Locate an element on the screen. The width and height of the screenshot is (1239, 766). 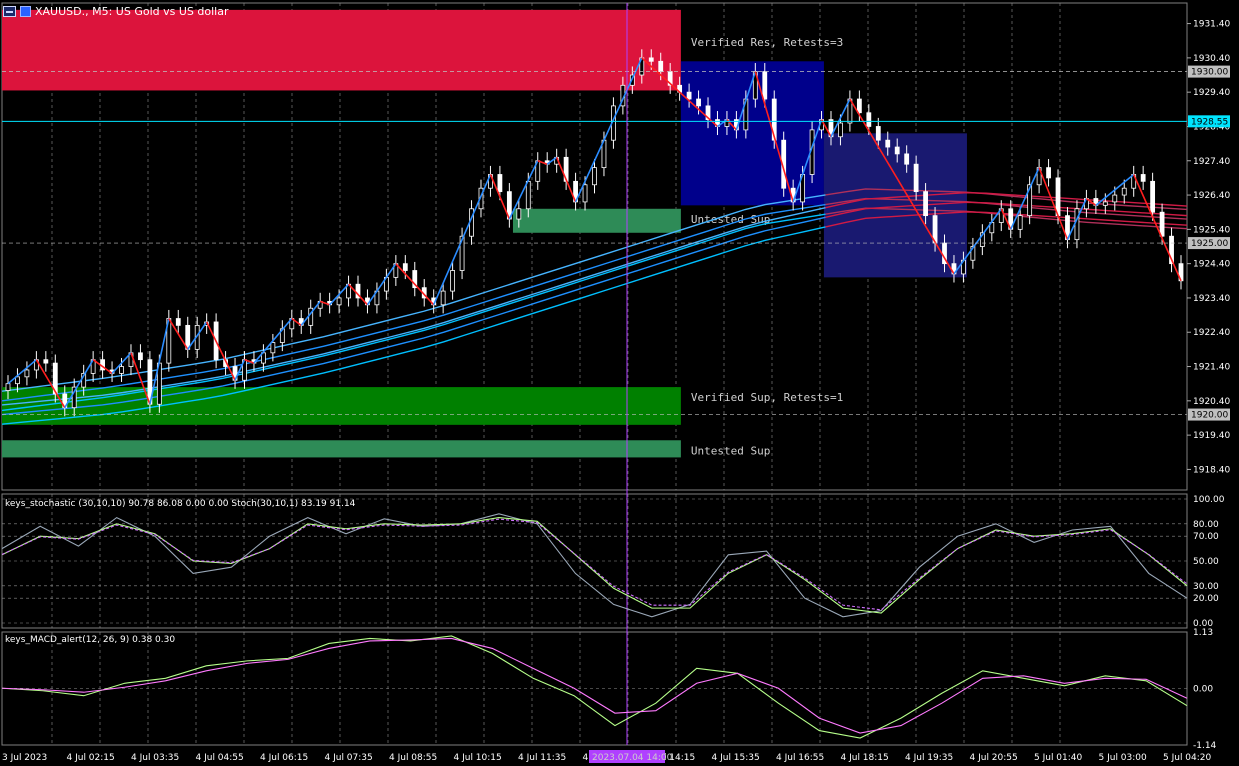
time-label-2: 4 Jul 03:35 is located at coordinates (155, 758).